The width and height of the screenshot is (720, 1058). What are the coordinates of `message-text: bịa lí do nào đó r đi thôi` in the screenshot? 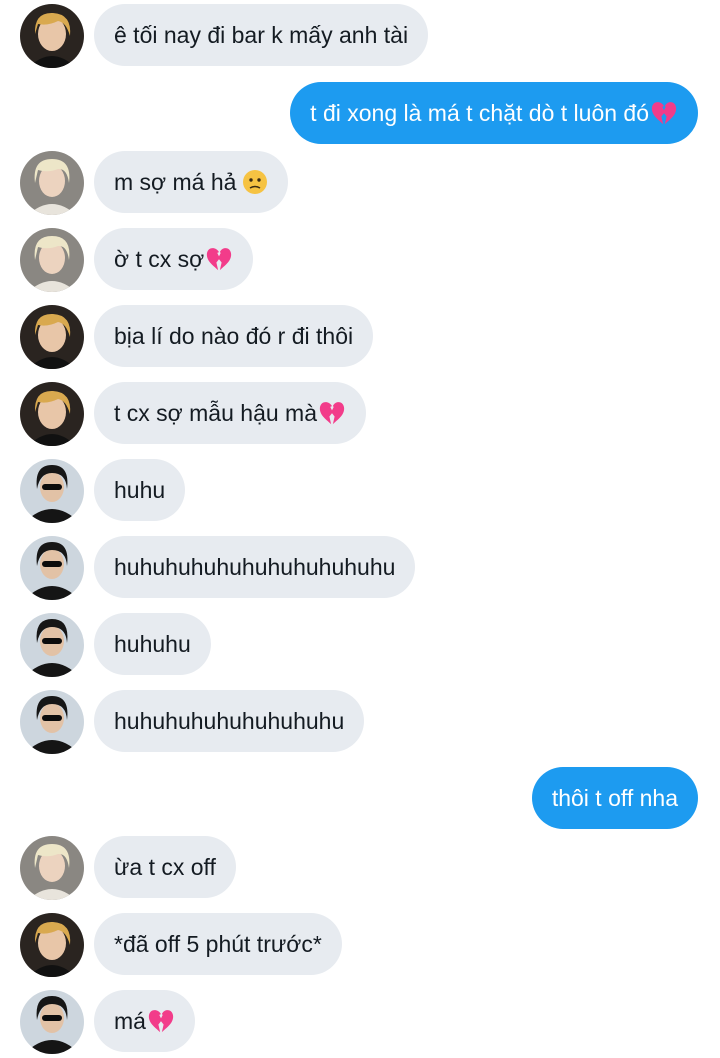 It's located at (234, 336).